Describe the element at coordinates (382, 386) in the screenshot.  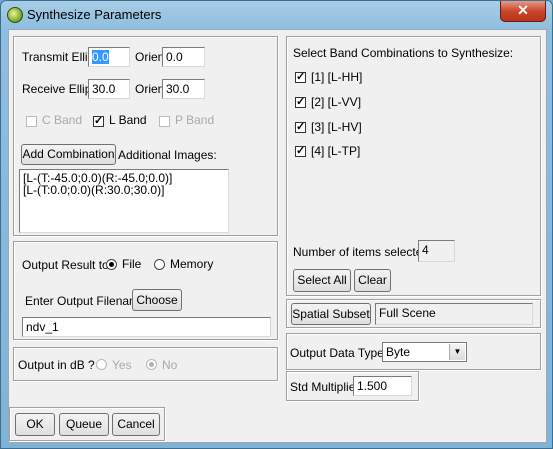
I see `std-multiplier-field: 1.500` at that location.